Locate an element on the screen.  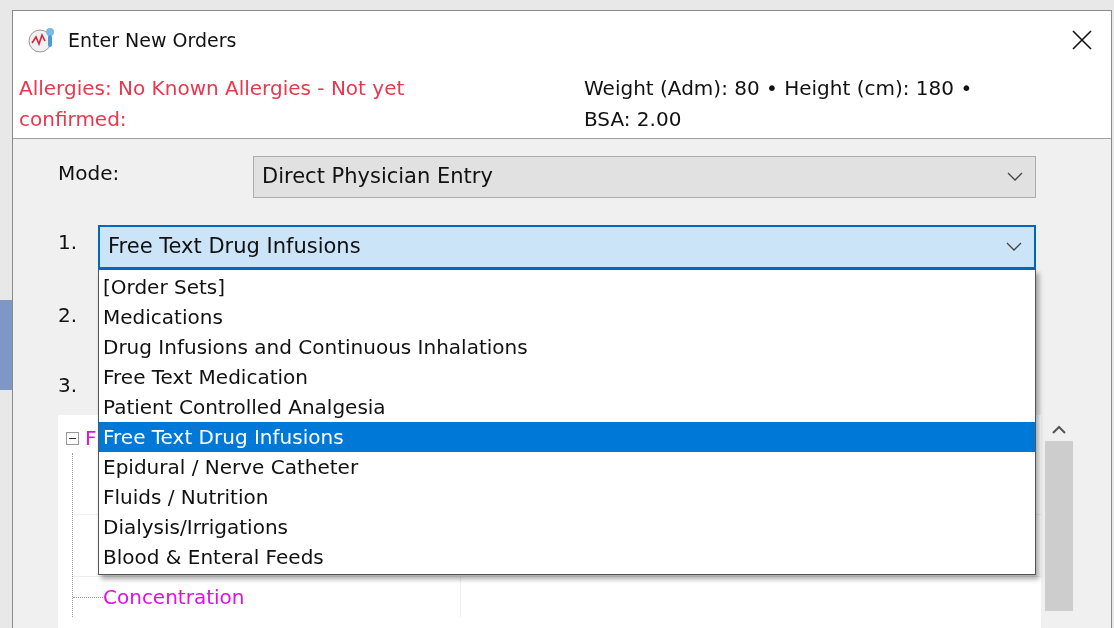
scroll-up-icon is located at coordinates (1059, 430).